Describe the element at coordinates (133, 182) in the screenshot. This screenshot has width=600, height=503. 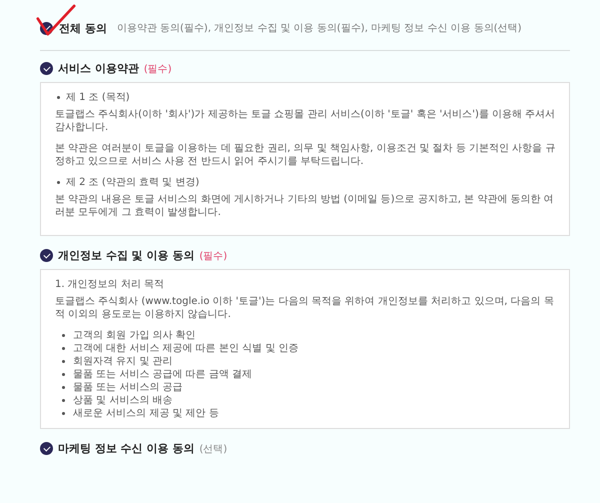
I see `article-title: 제 2 조 (약관의 효력 및 변경)` at that location.